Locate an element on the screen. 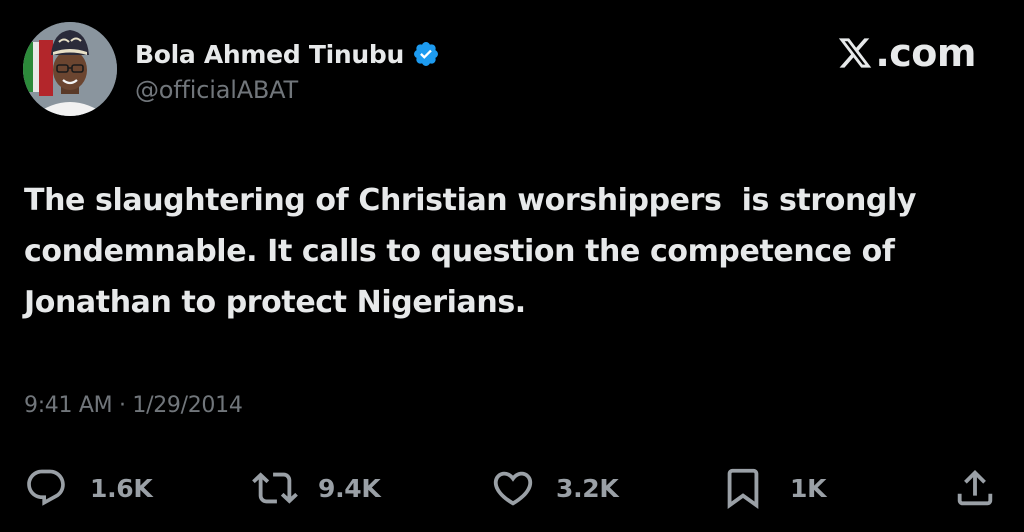 Image resolution: width=1024 pixels, height=532 pixels. avatar-photo is located at coordinates (70, 69).